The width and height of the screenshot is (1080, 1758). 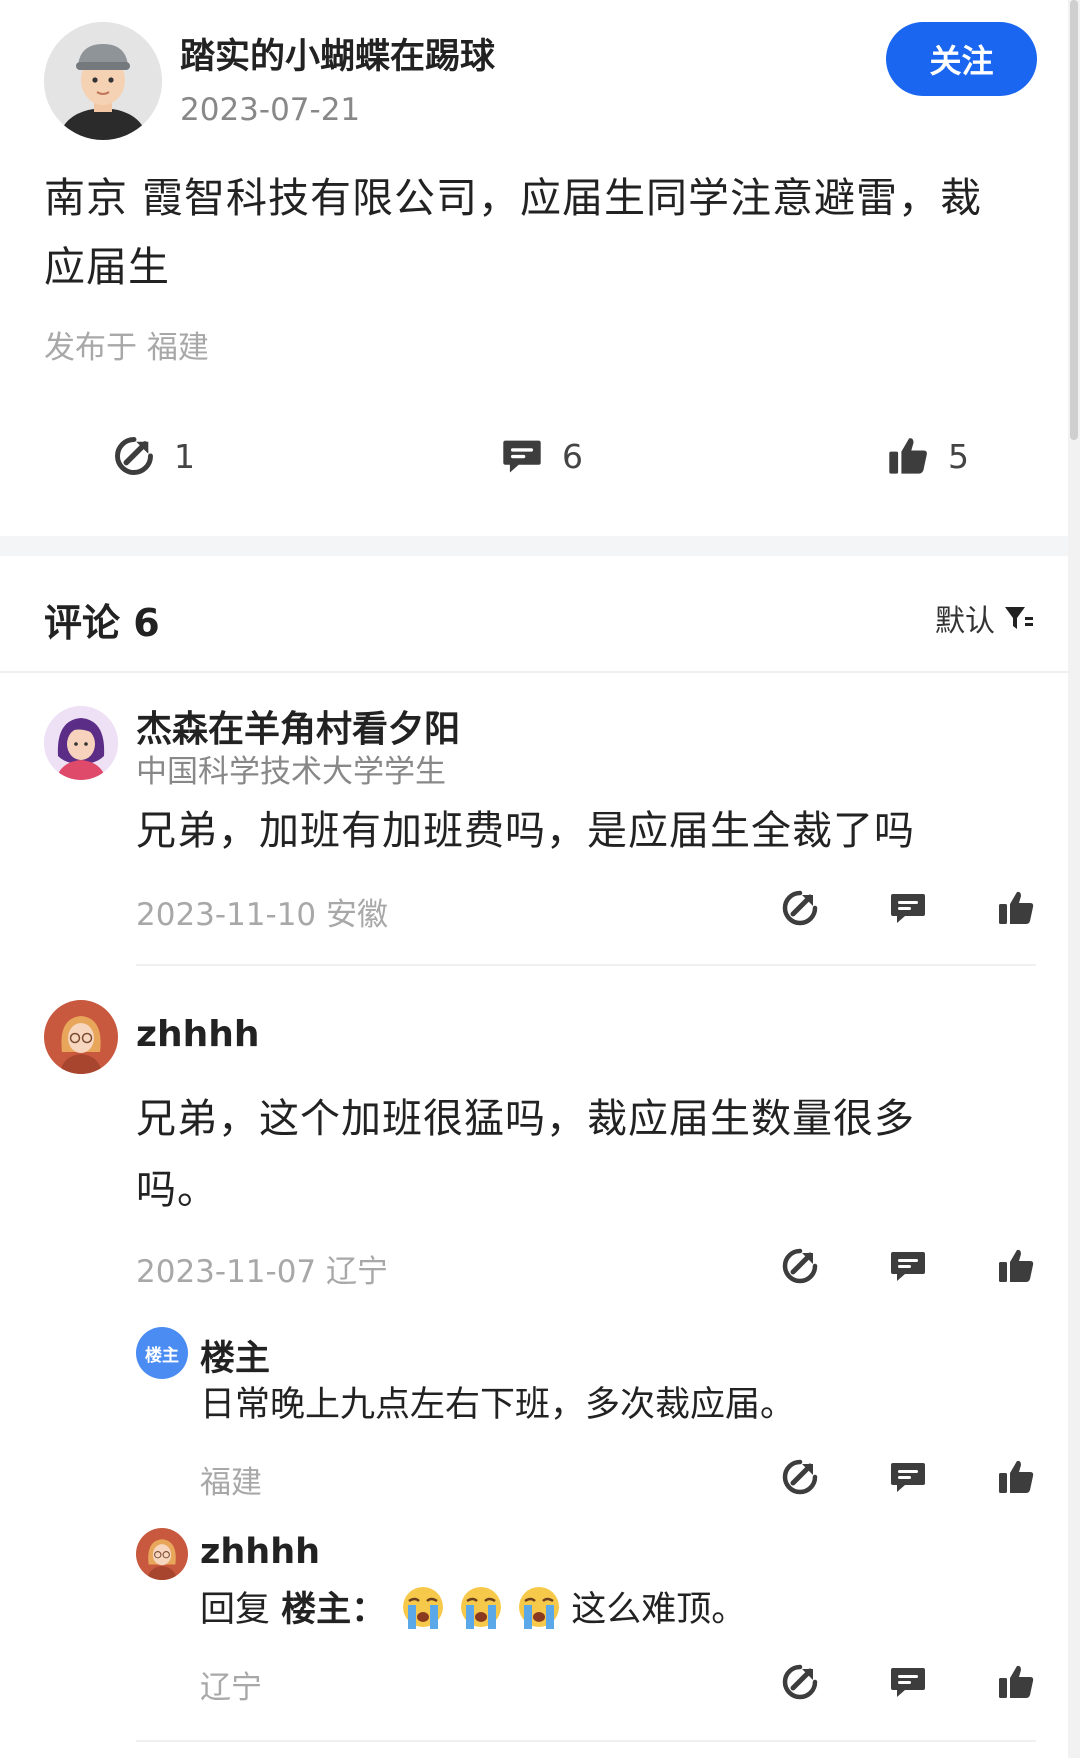 What do you see at coordinates (231, 1688) in the screenshot?
I see `reply-meta: 辽宁` at bounding box center [231, 1688].